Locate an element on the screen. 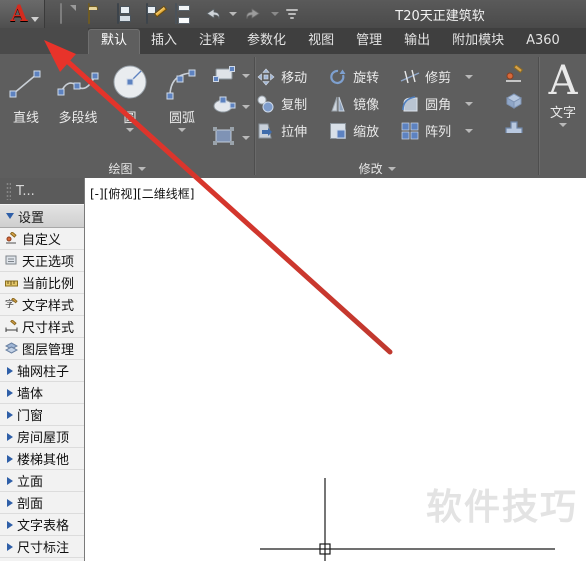  palette-item-customize: 自定义 is located at coordinates (42, 239).